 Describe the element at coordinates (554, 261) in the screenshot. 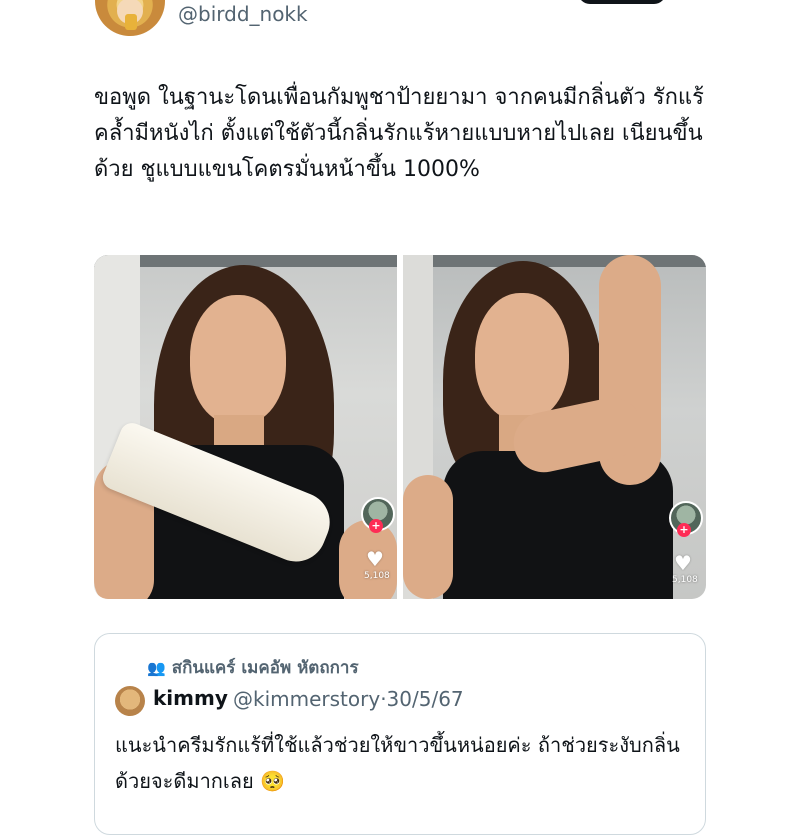

I see `ceiling` at that location.